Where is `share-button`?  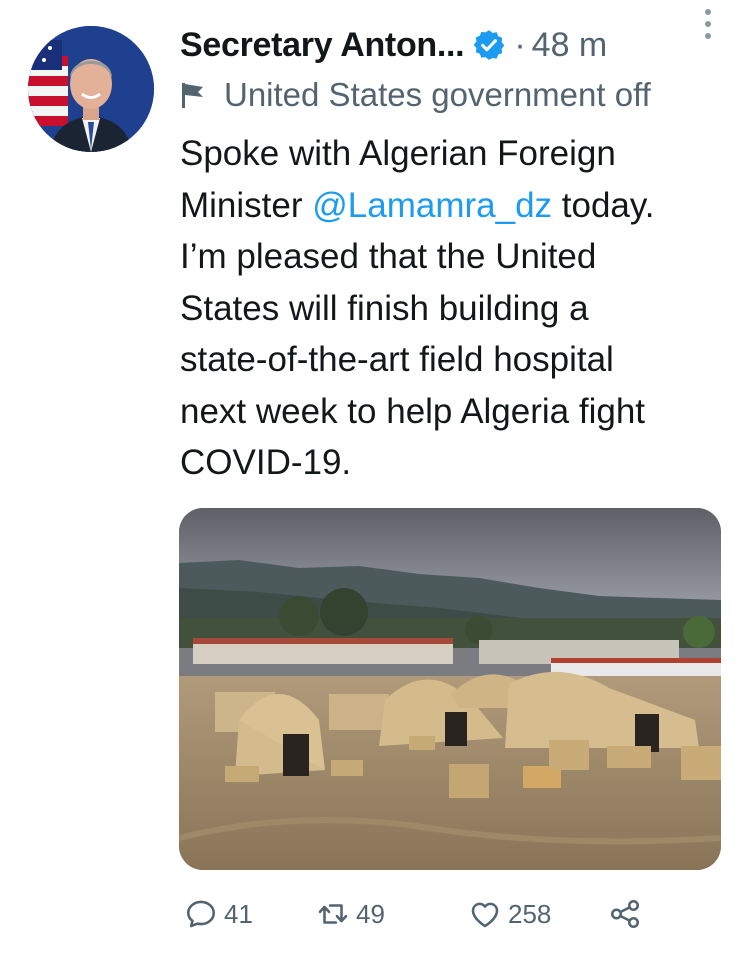
share-button is located at coordinates (625, 914).